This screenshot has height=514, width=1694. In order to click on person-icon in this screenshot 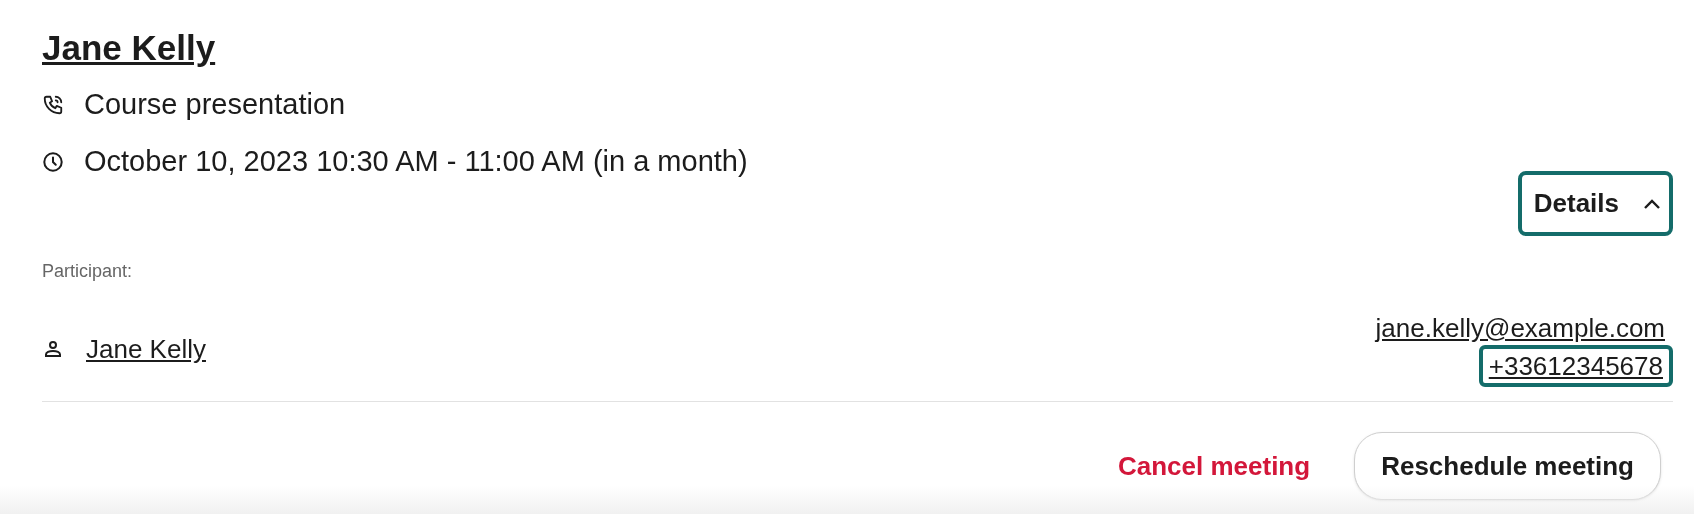, I will do `click(53, 349)`.